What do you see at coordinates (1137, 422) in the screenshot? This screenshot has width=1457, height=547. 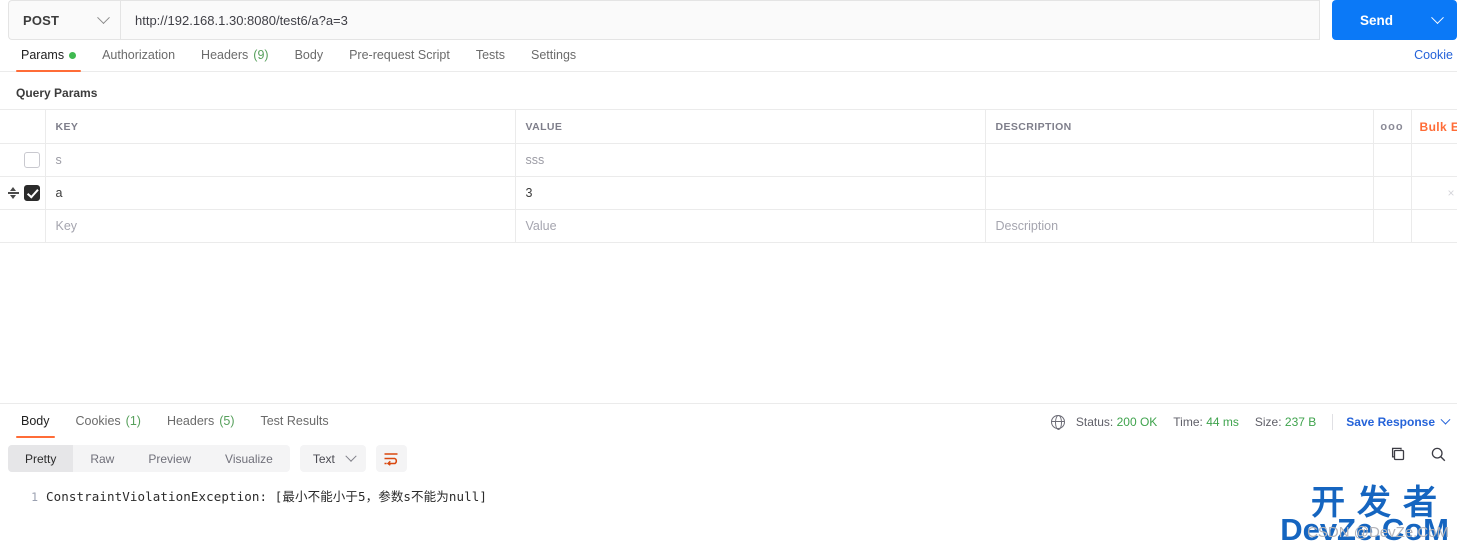 I see `status-value: 200 OK` at bounding box center [1137, 422].